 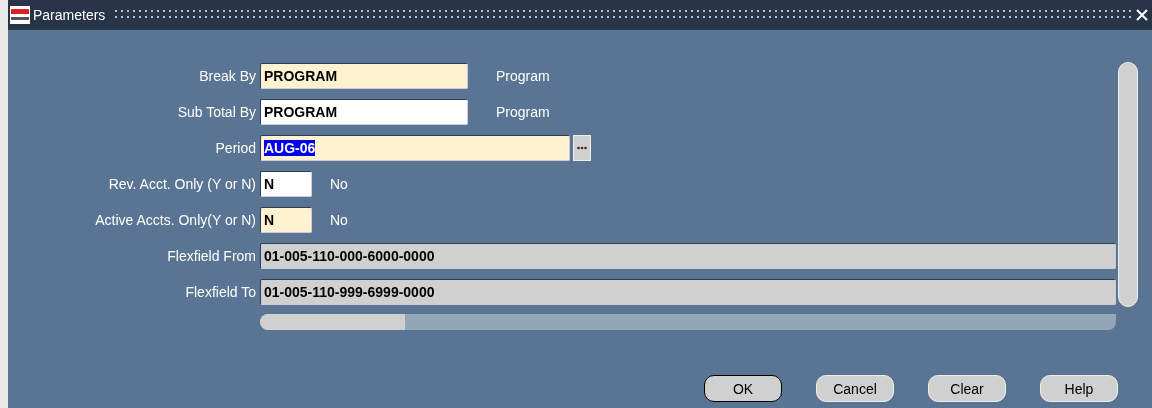 What do you see at coordinates (211, 256) in the screenshot?
I see `field-label: Flexfield From` at bounding box center [211, 256].